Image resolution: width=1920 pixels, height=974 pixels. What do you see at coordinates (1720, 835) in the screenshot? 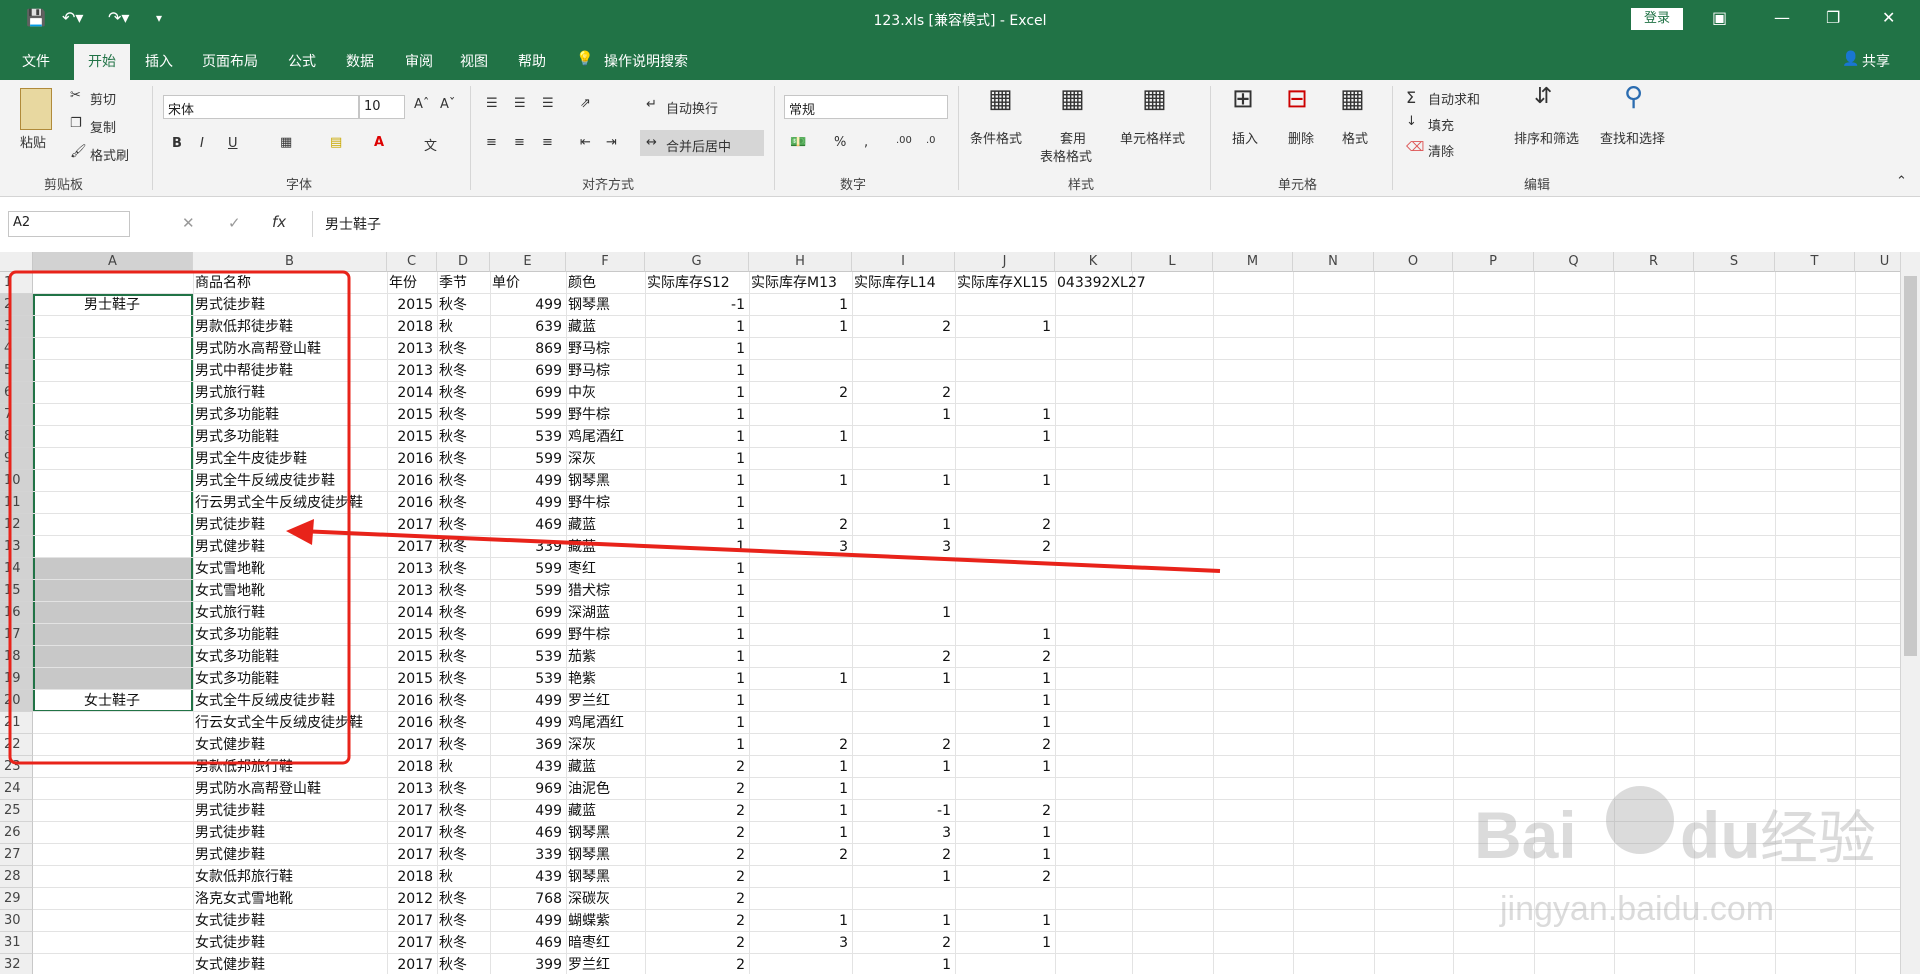
I see `watermark-text-du: du` at bounding box center [1720, 835].